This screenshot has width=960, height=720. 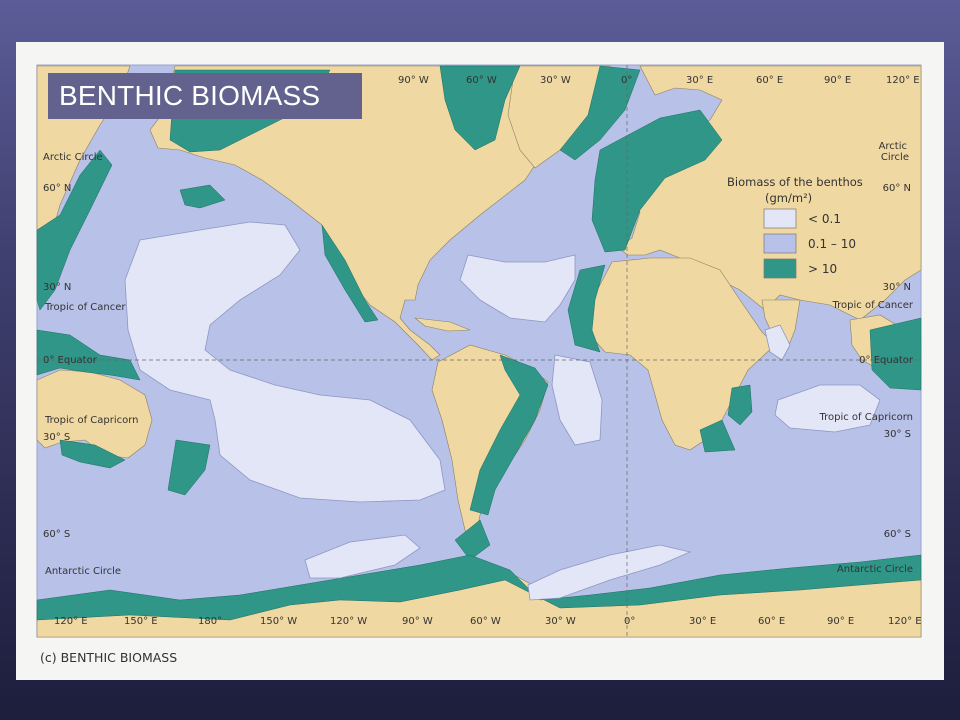 I want to click on legend-label-low: < 0.1, so click(x=824, y=219).